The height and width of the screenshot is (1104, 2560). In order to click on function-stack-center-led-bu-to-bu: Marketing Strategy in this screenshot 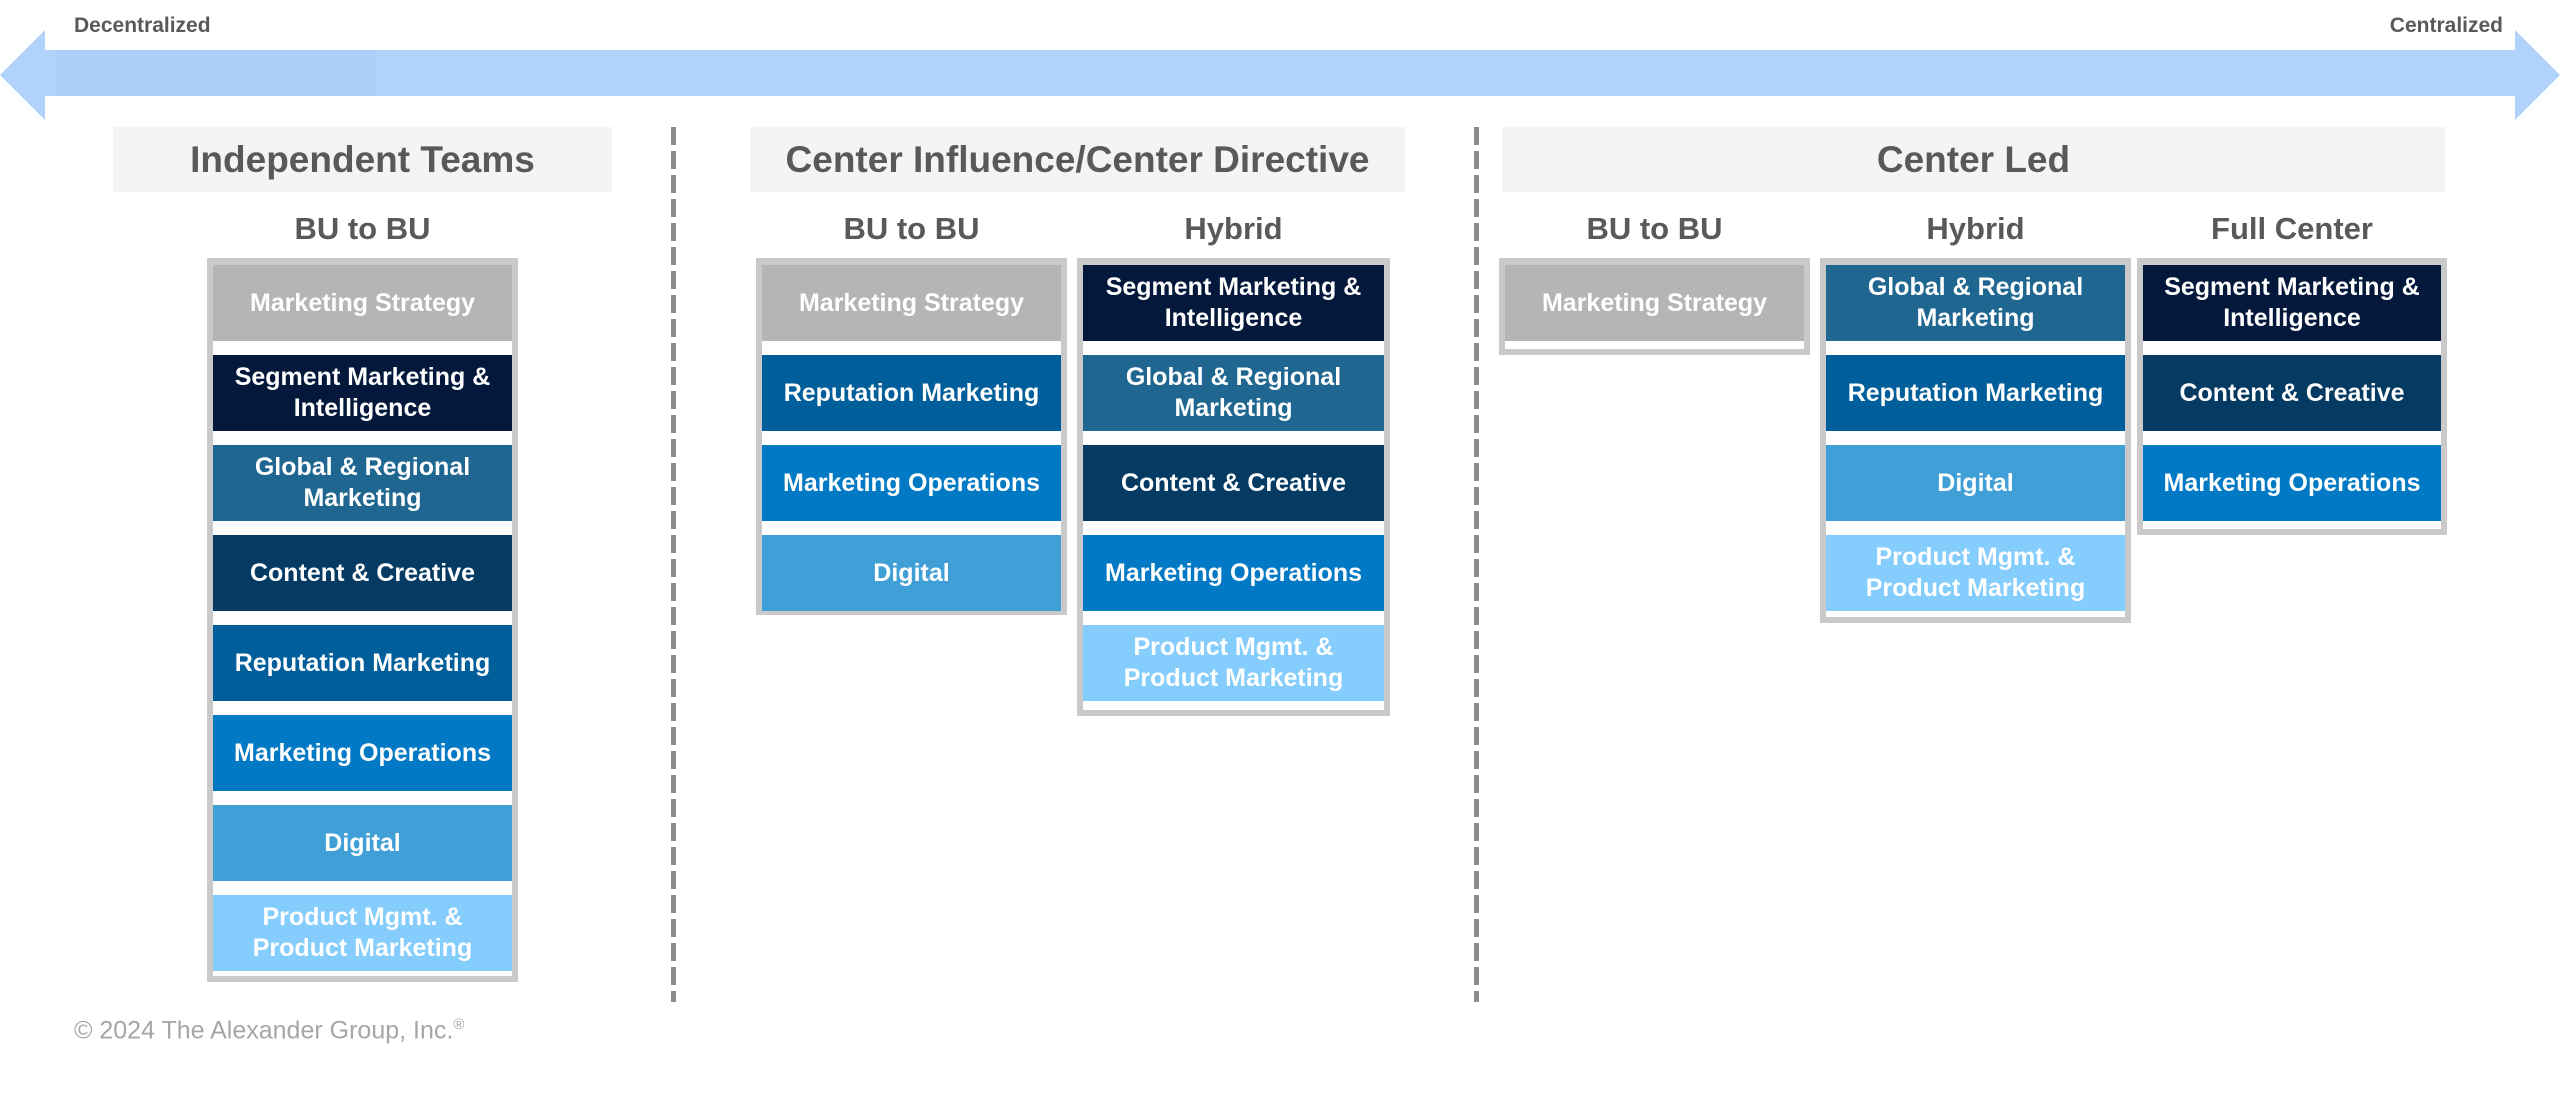, I will do `click(1654, 306)`.